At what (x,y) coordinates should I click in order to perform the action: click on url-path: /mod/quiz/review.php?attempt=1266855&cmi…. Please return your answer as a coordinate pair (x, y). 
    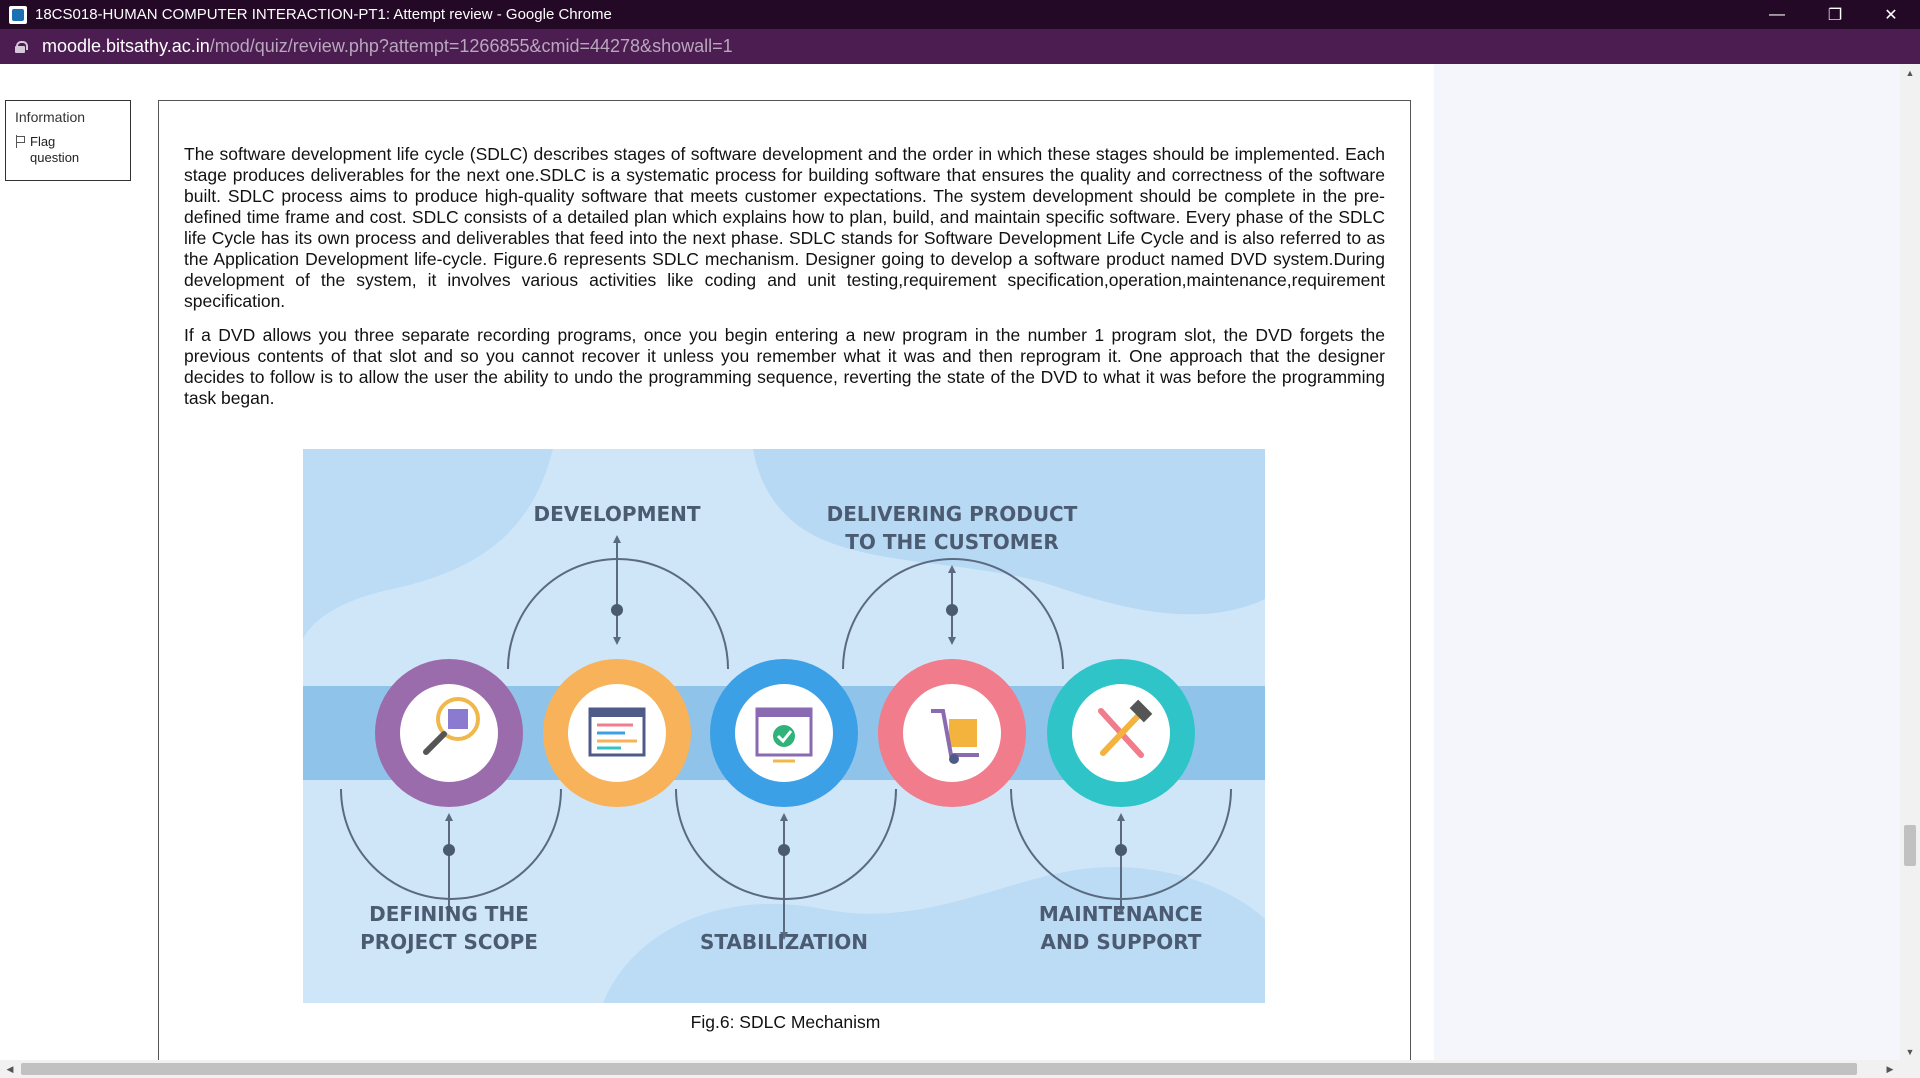
    Looking at the image, I should click on (471, 46).